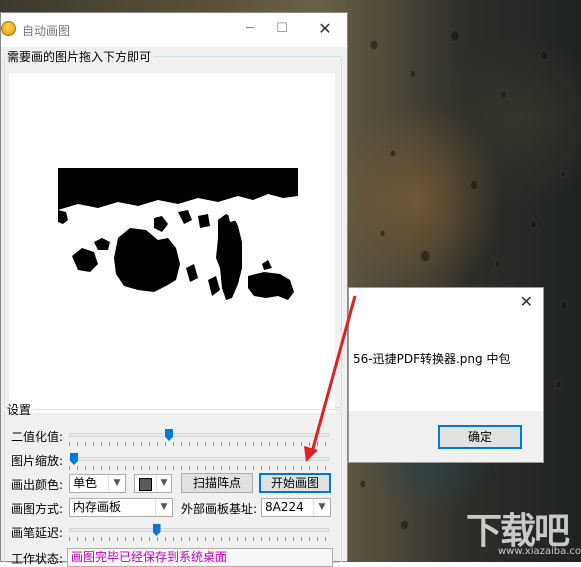 The width and height of the screenshot is (581, 567). I want to click on maximize-icon: ☐, so click(282, 29).